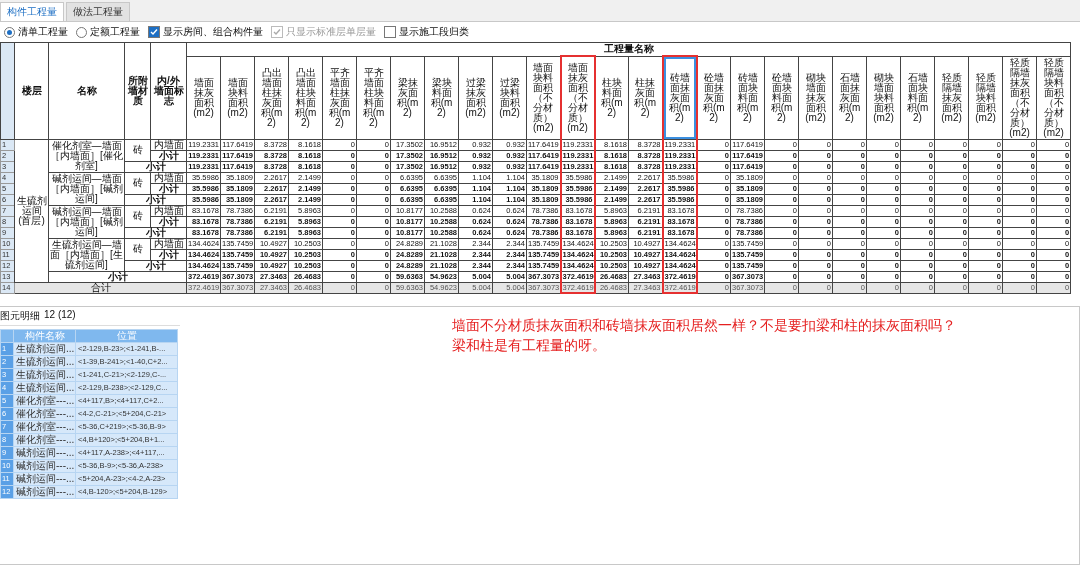 The image size is (1080, 565). I want to click on panel-title: 图元明细, so click(20, 316).